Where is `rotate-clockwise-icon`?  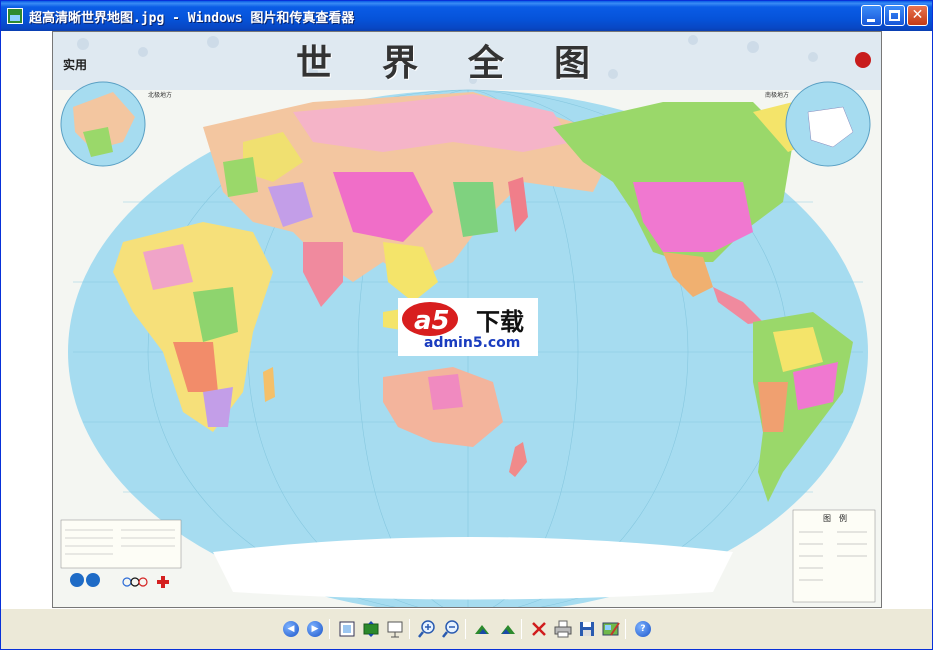 rotate-clockwise-icon is located at coordinates (482, 629).